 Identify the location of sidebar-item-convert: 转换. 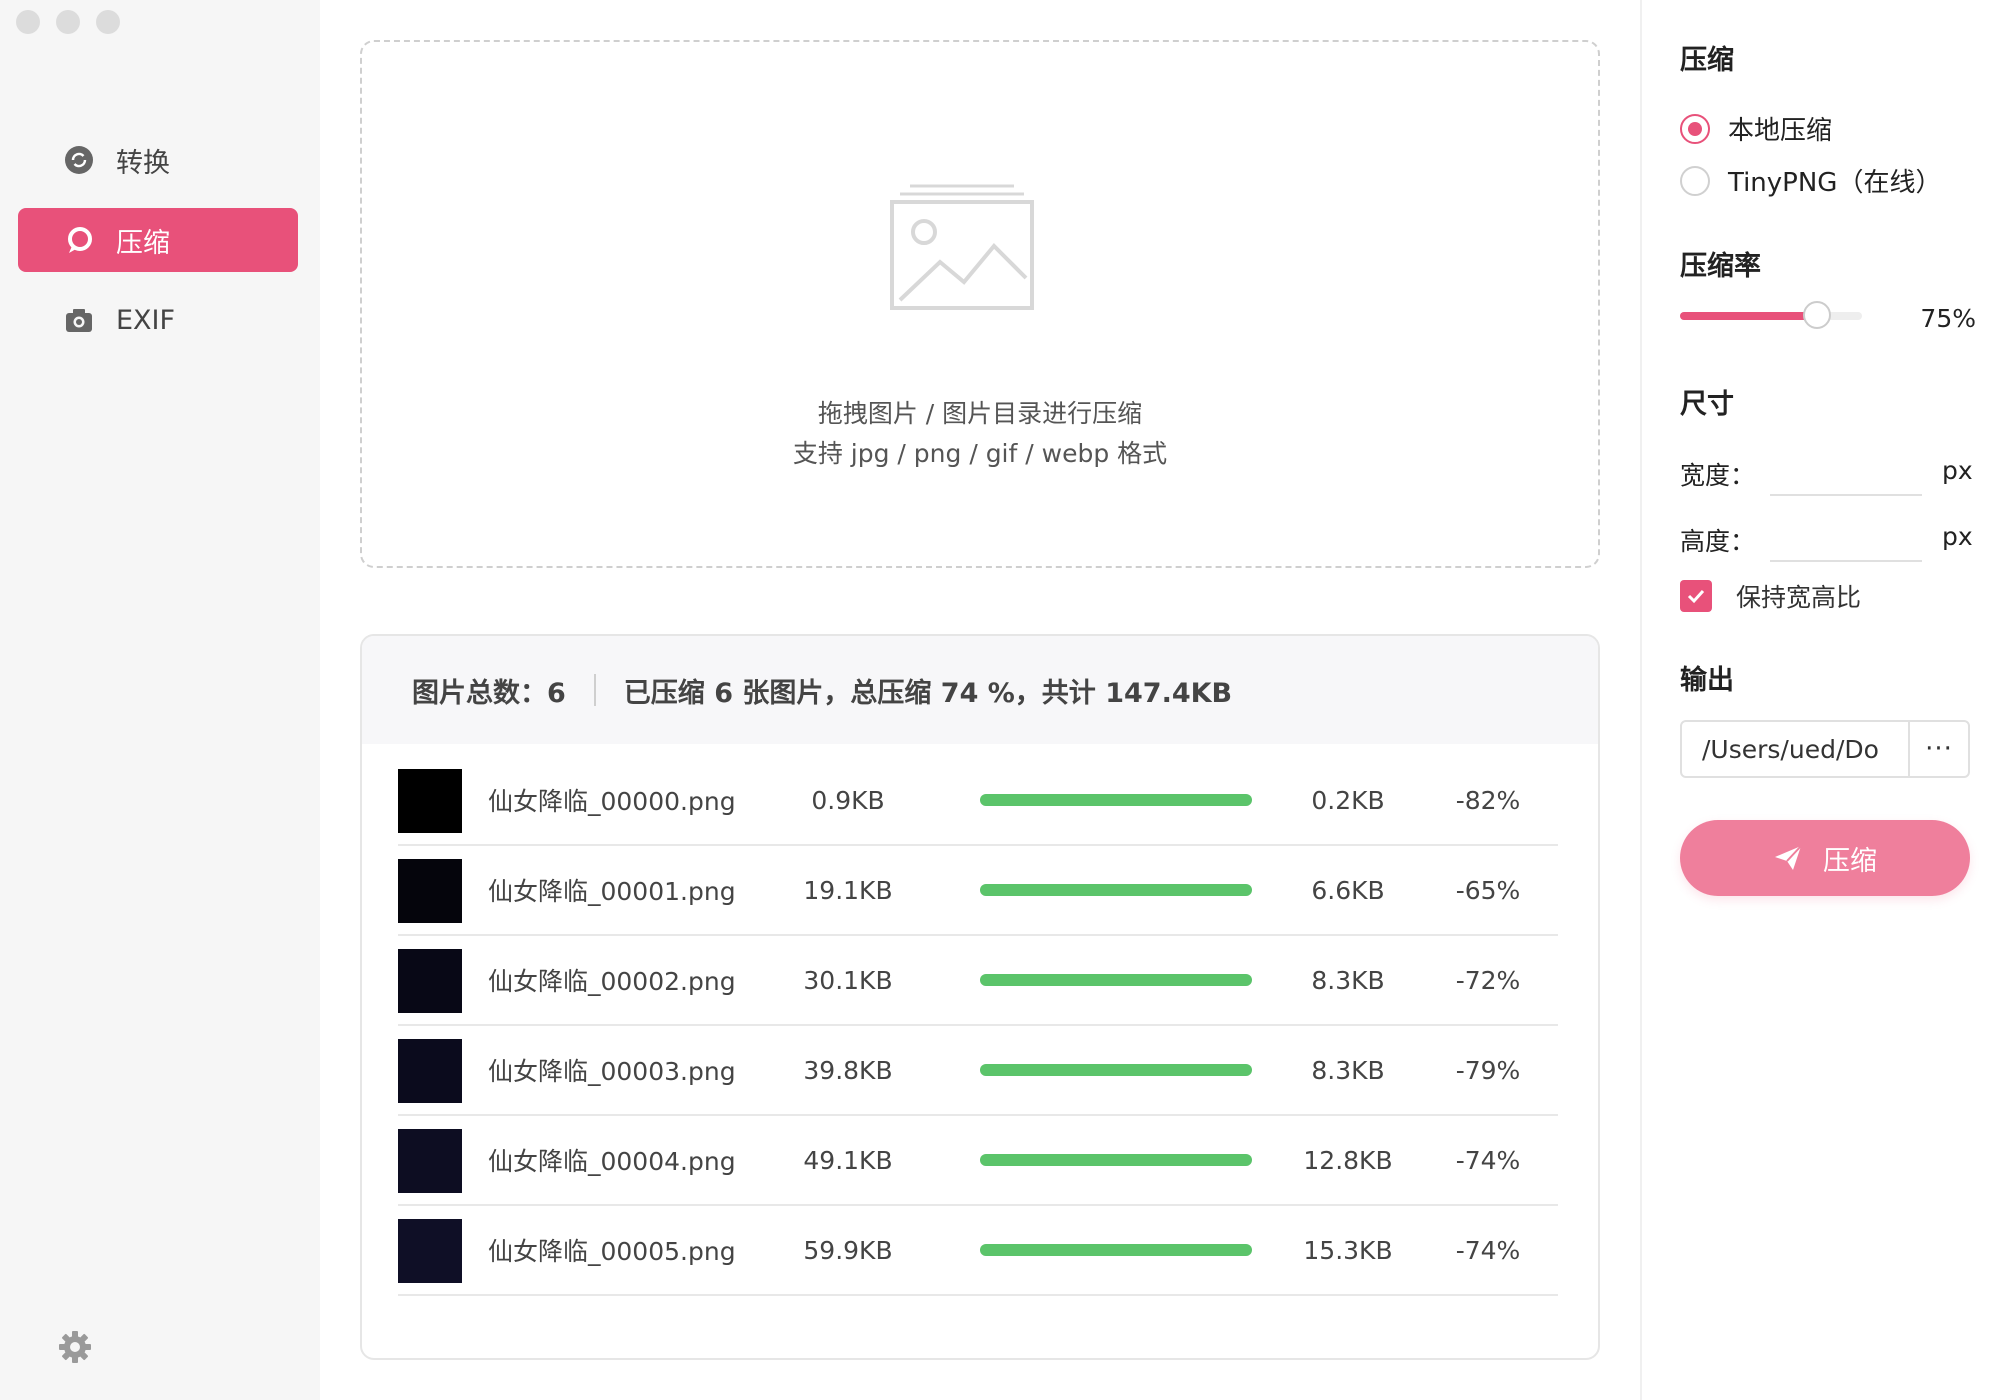
(158, 160).